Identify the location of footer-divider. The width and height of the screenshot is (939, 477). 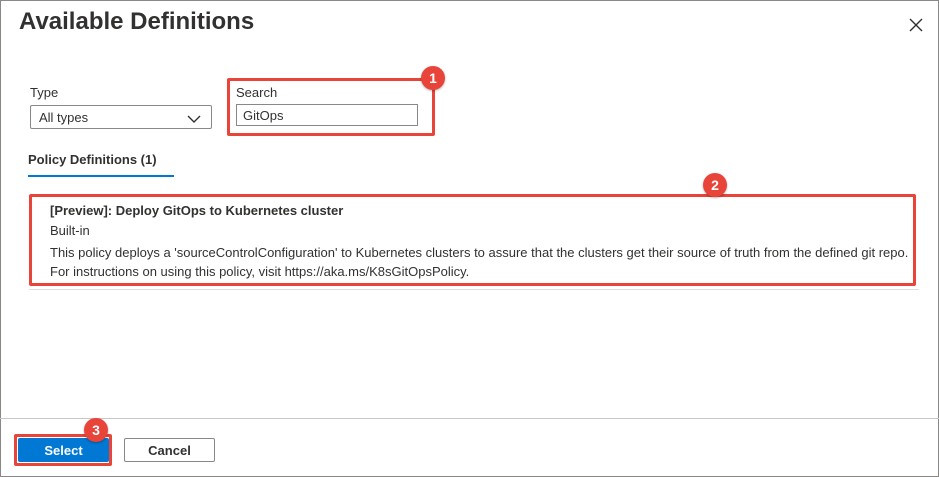
(469, 418).